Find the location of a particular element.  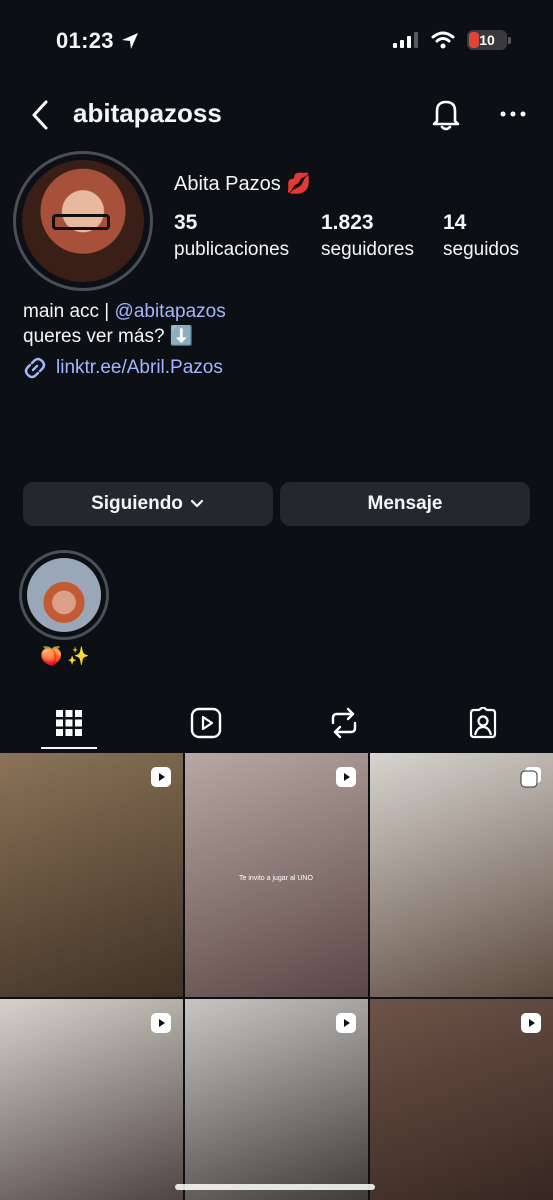

battery-level: 10 is located at coordinates (487, 40).